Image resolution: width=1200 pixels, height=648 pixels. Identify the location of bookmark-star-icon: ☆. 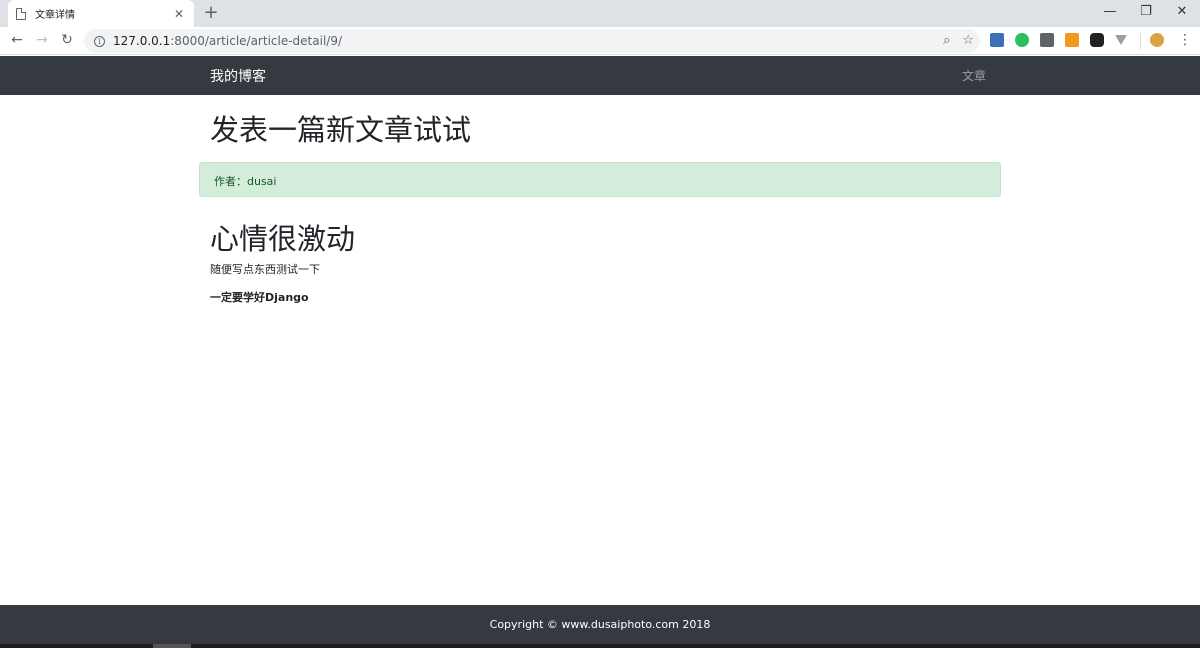
(968, 41).